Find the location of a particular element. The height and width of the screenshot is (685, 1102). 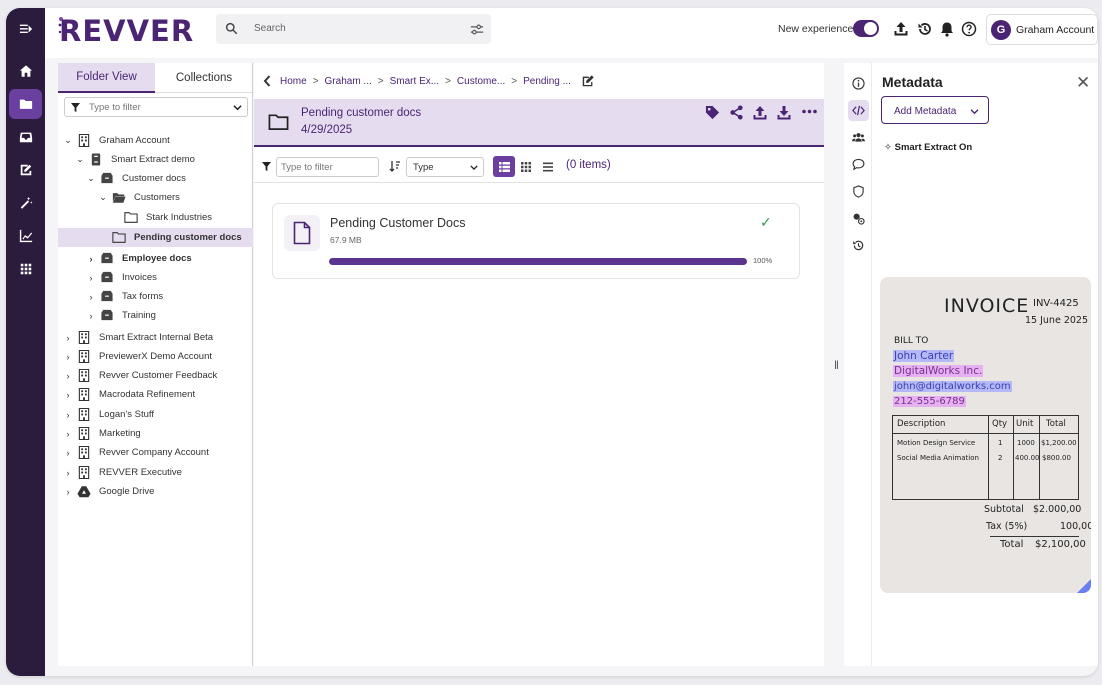

tab-folder-view: Folder View is located at coordinates (106, 78).